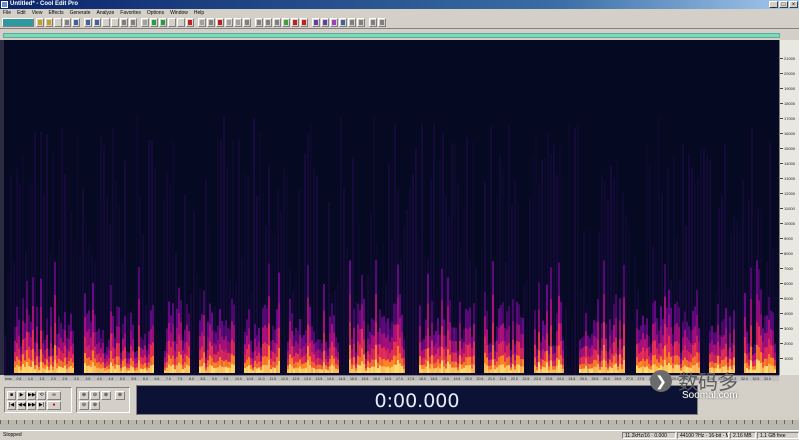 This screenshot has height=440, width=799. What do you see at coordinates (11, 405) in the screenshot?
I see `go-to-start-button: |◀` at bounding box center [11, 405].